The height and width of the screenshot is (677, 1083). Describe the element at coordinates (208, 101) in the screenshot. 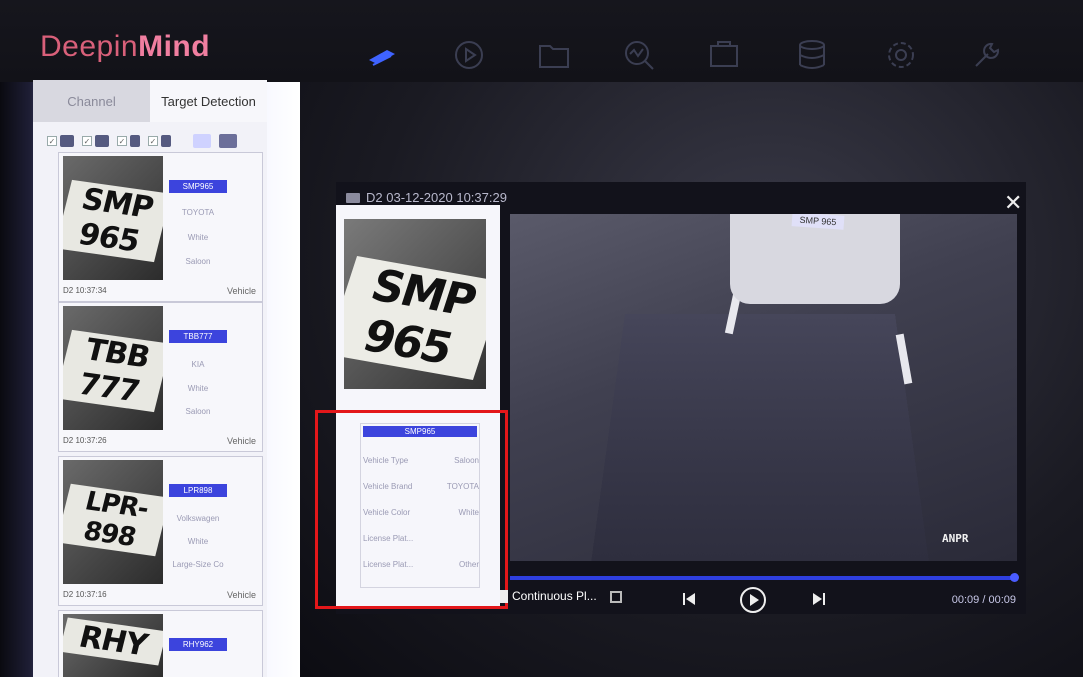

I see `tab-target-detection: Target Detection` at that location.